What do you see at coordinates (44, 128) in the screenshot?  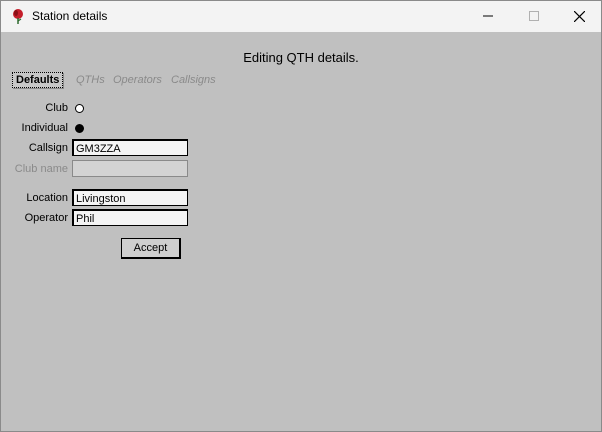 I see `individual-label: Individual` at bounding box center [44, 128].